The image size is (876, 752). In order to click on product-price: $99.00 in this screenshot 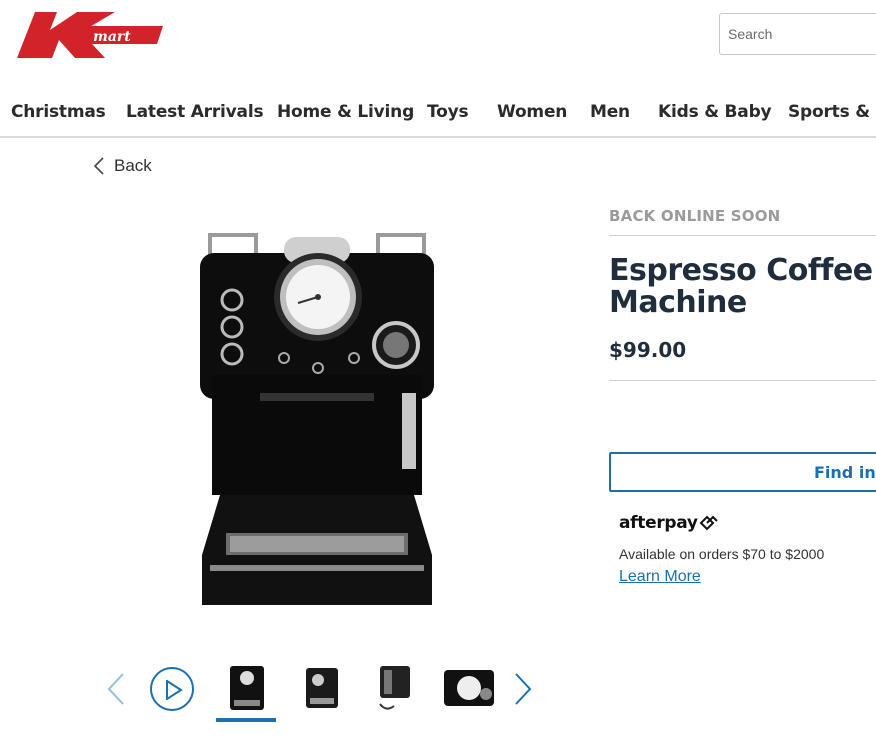, I will do `click(648, 350)`.